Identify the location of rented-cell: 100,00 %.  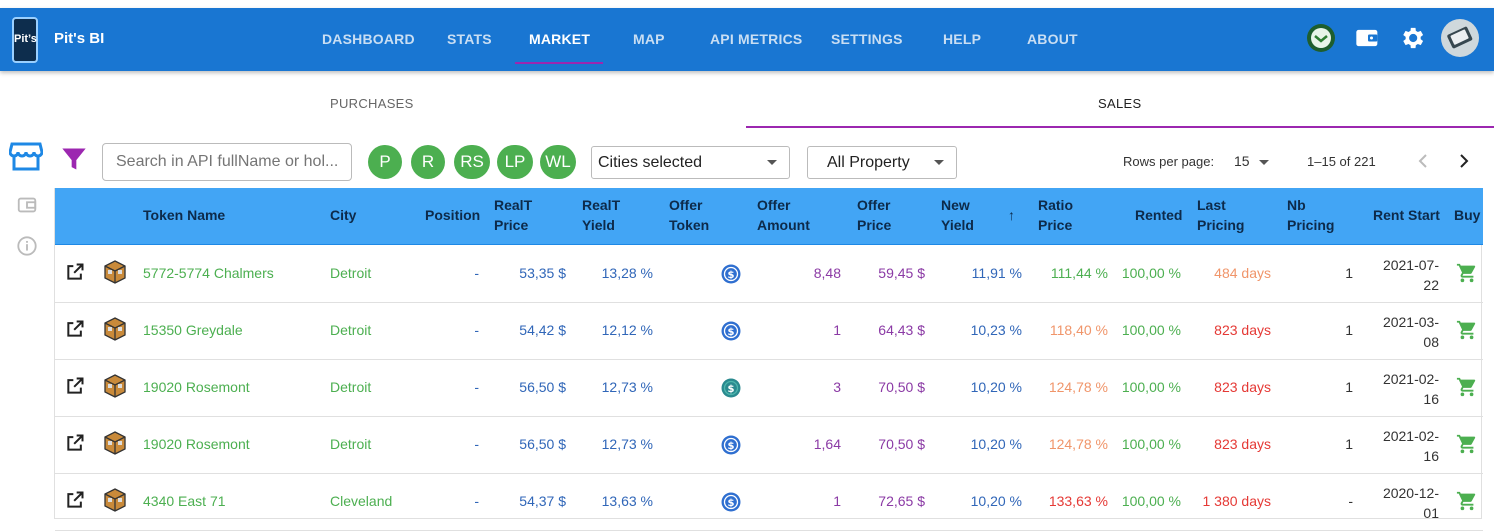
(1151, 273).